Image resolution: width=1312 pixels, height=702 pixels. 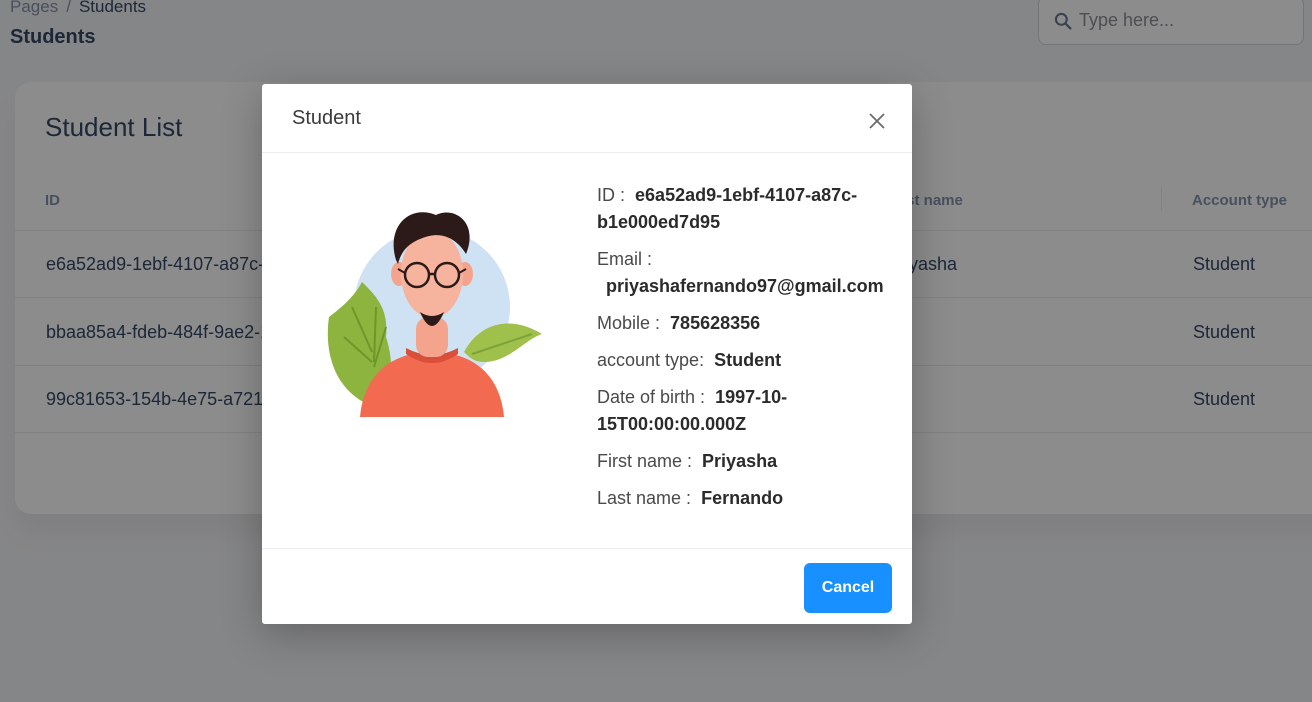 What do you see at coordinates (747, 411) in the screenshot?
I see `detail-date-of-birth: Date of birth : 1997-10-15T00:00:00.000Z` at bounding box center [747, 411].